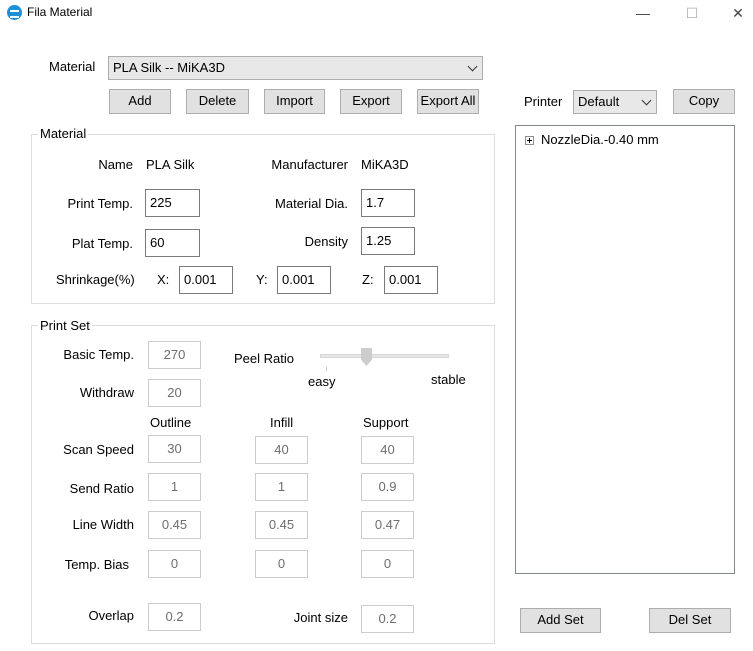 The width and height of the screenshot is (753, 651). Describe the element at coordinates (282, 422) in the screenshot. I see `col-infill-header: Infill` at that location.